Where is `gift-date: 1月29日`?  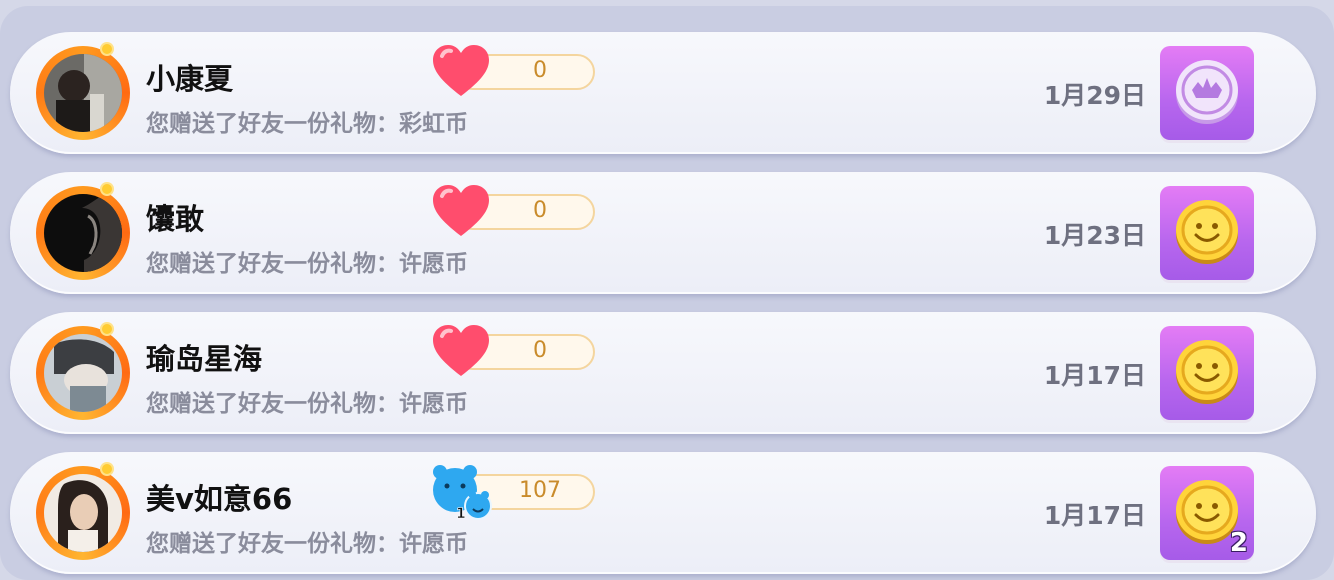
gift-date: 1月29日 is located at coordinates (1094, 95).